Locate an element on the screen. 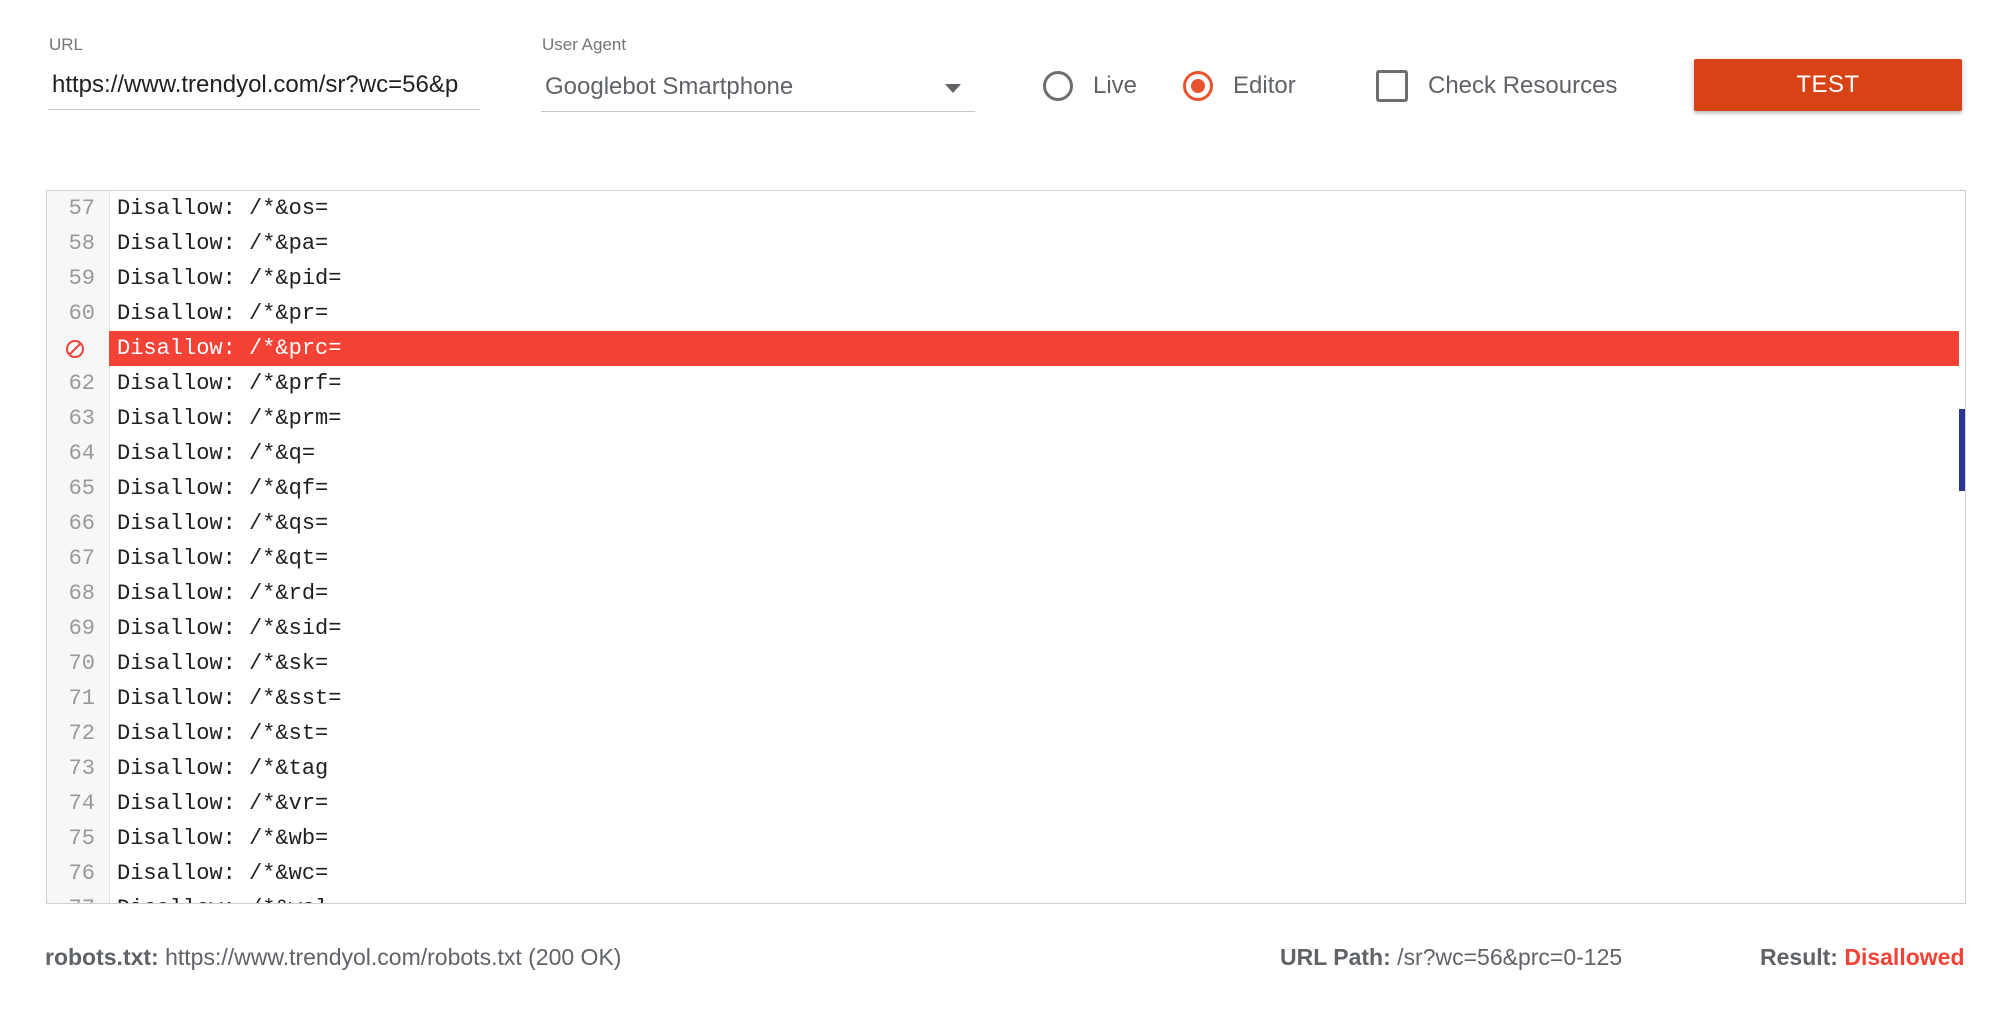 Image resolution: width=1999 pixels, height=1011 pixels. line-number: 67 is located at coordinates (81, 558).